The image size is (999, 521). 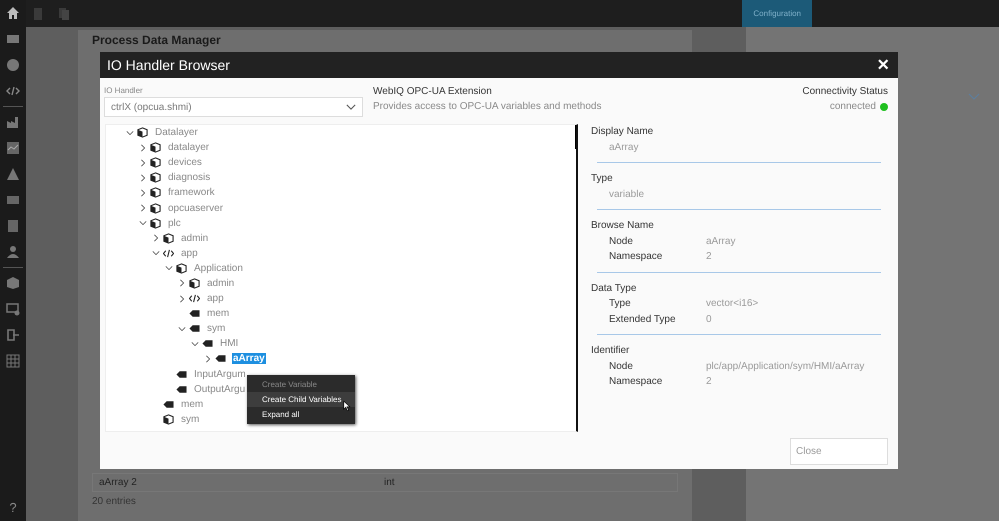 What do you see at coordinates (219, 389) in the screenshot?
I see `tree-item: OutputArgu` at bounding box center [219, 389].